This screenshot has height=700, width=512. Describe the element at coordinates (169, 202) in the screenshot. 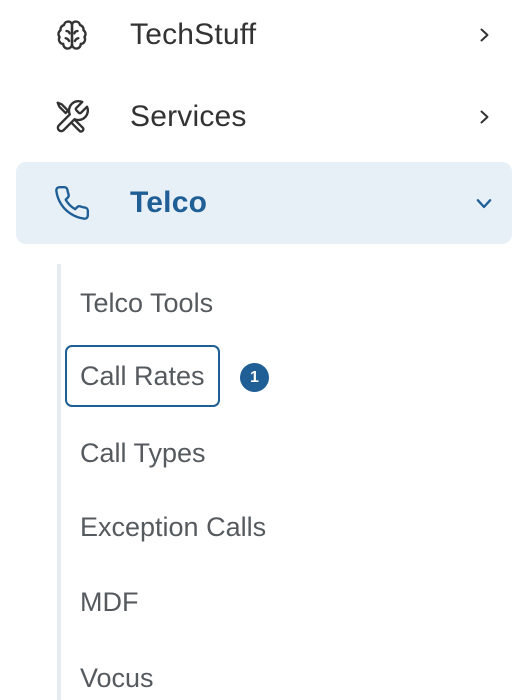

I see `sidebar-item-label: Telco` at that location.